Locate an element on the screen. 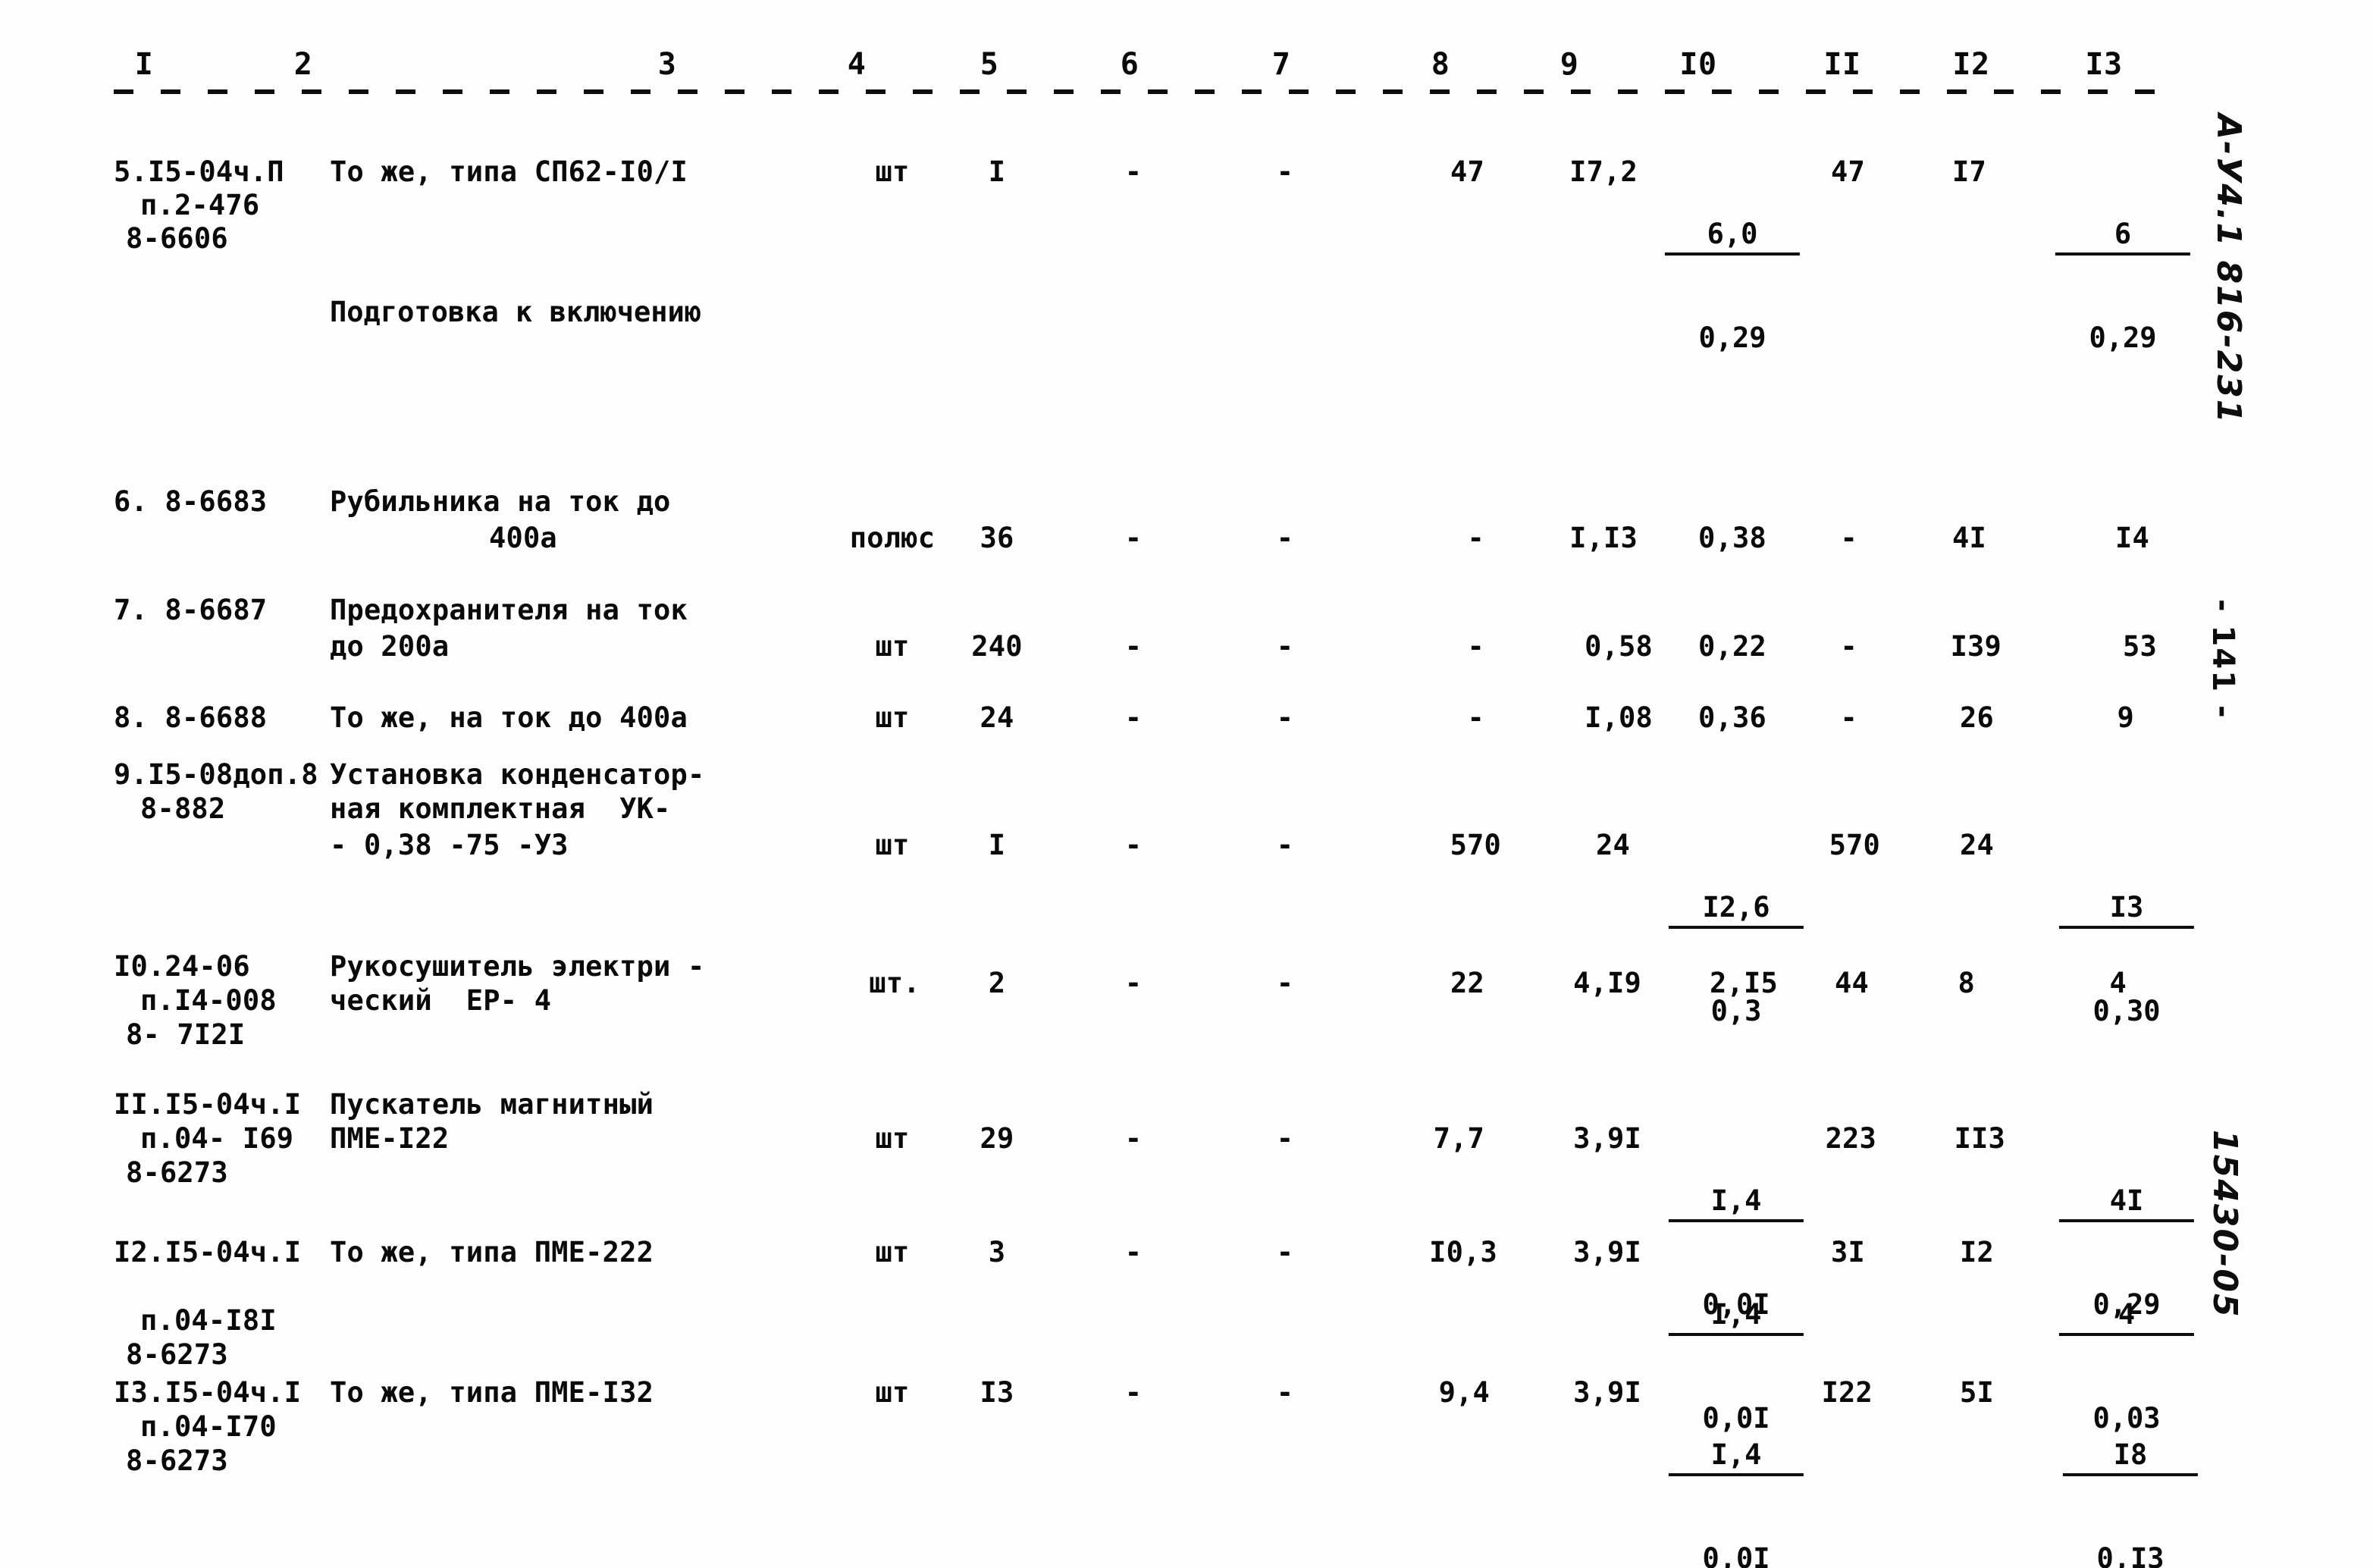 This screenshot has height=1568, width=2373. row-col9: 0,58 is located at coordinates (1619, 647).